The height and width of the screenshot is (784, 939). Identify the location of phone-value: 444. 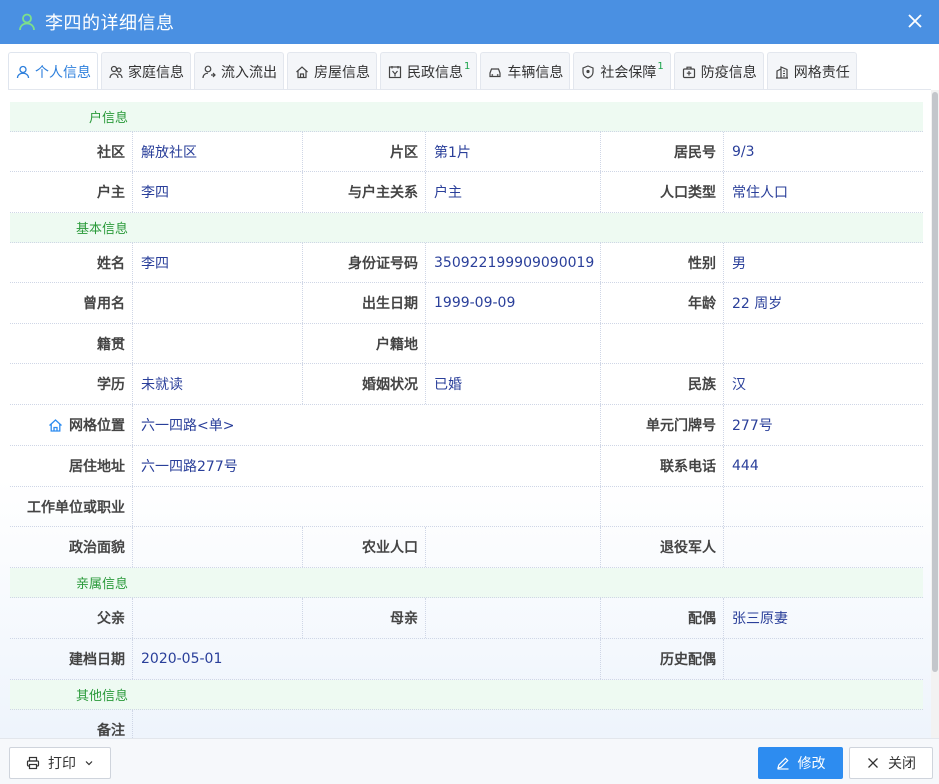
(823, 466).